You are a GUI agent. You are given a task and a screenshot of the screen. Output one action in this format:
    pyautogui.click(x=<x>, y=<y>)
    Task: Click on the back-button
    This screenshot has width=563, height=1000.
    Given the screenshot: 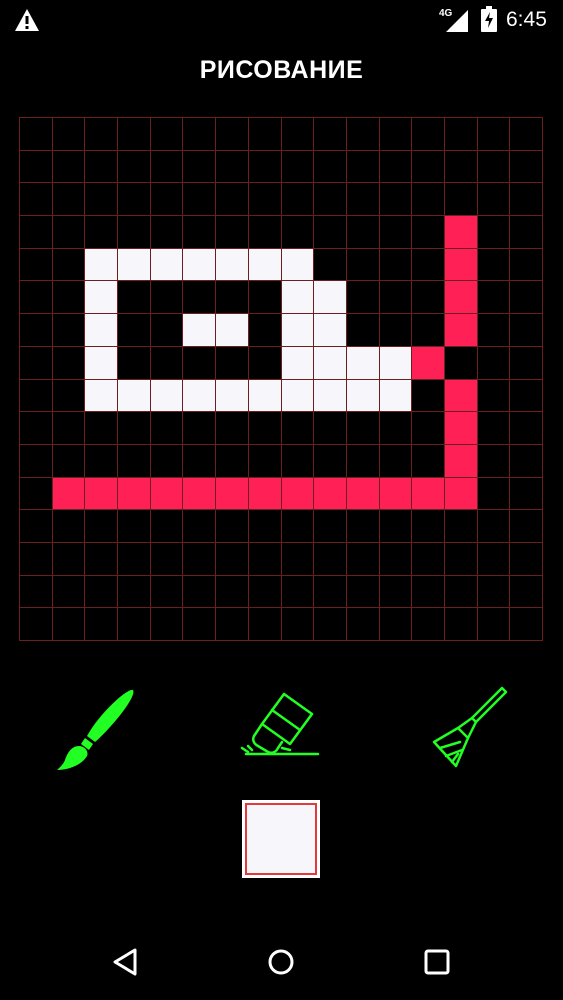 What is the action you would take?
    pyautogui.click(x=125, y=962)
    